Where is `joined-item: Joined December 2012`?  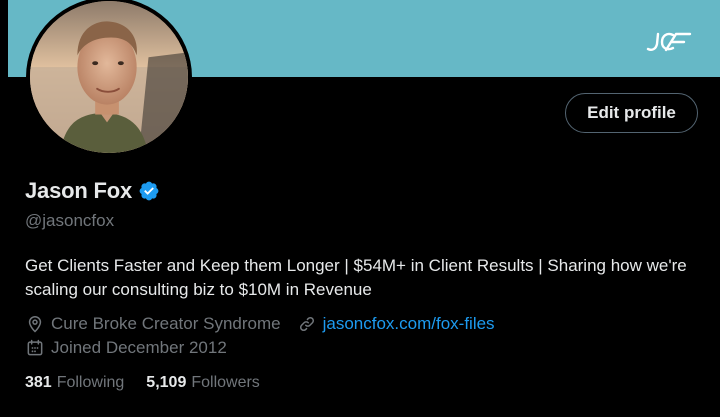 joined-item: Joined December 2012 is located at coordinates (126, 348).